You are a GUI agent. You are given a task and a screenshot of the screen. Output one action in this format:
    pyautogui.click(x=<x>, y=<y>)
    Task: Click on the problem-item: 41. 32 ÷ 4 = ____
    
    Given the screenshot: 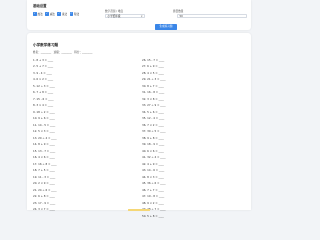 What is the action you would take?
    pyautogui.click(x=154, y=157)
    